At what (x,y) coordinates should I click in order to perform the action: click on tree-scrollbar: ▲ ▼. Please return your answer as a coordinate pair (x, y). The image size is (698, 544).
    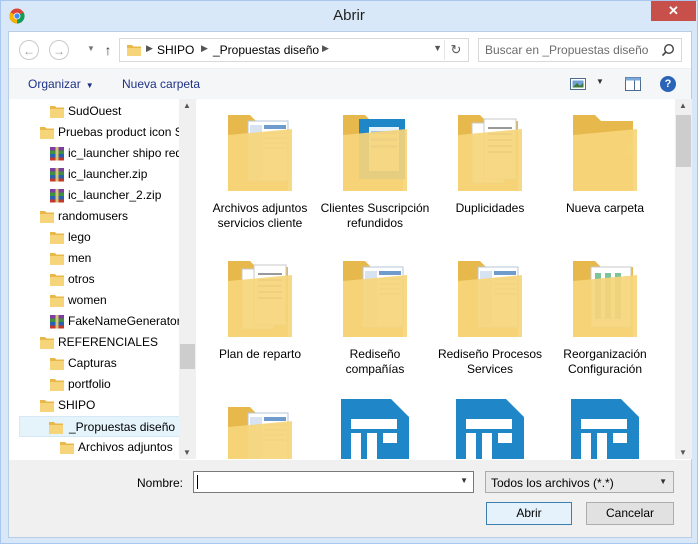
    Looking at the image, I should click on (187, 279).